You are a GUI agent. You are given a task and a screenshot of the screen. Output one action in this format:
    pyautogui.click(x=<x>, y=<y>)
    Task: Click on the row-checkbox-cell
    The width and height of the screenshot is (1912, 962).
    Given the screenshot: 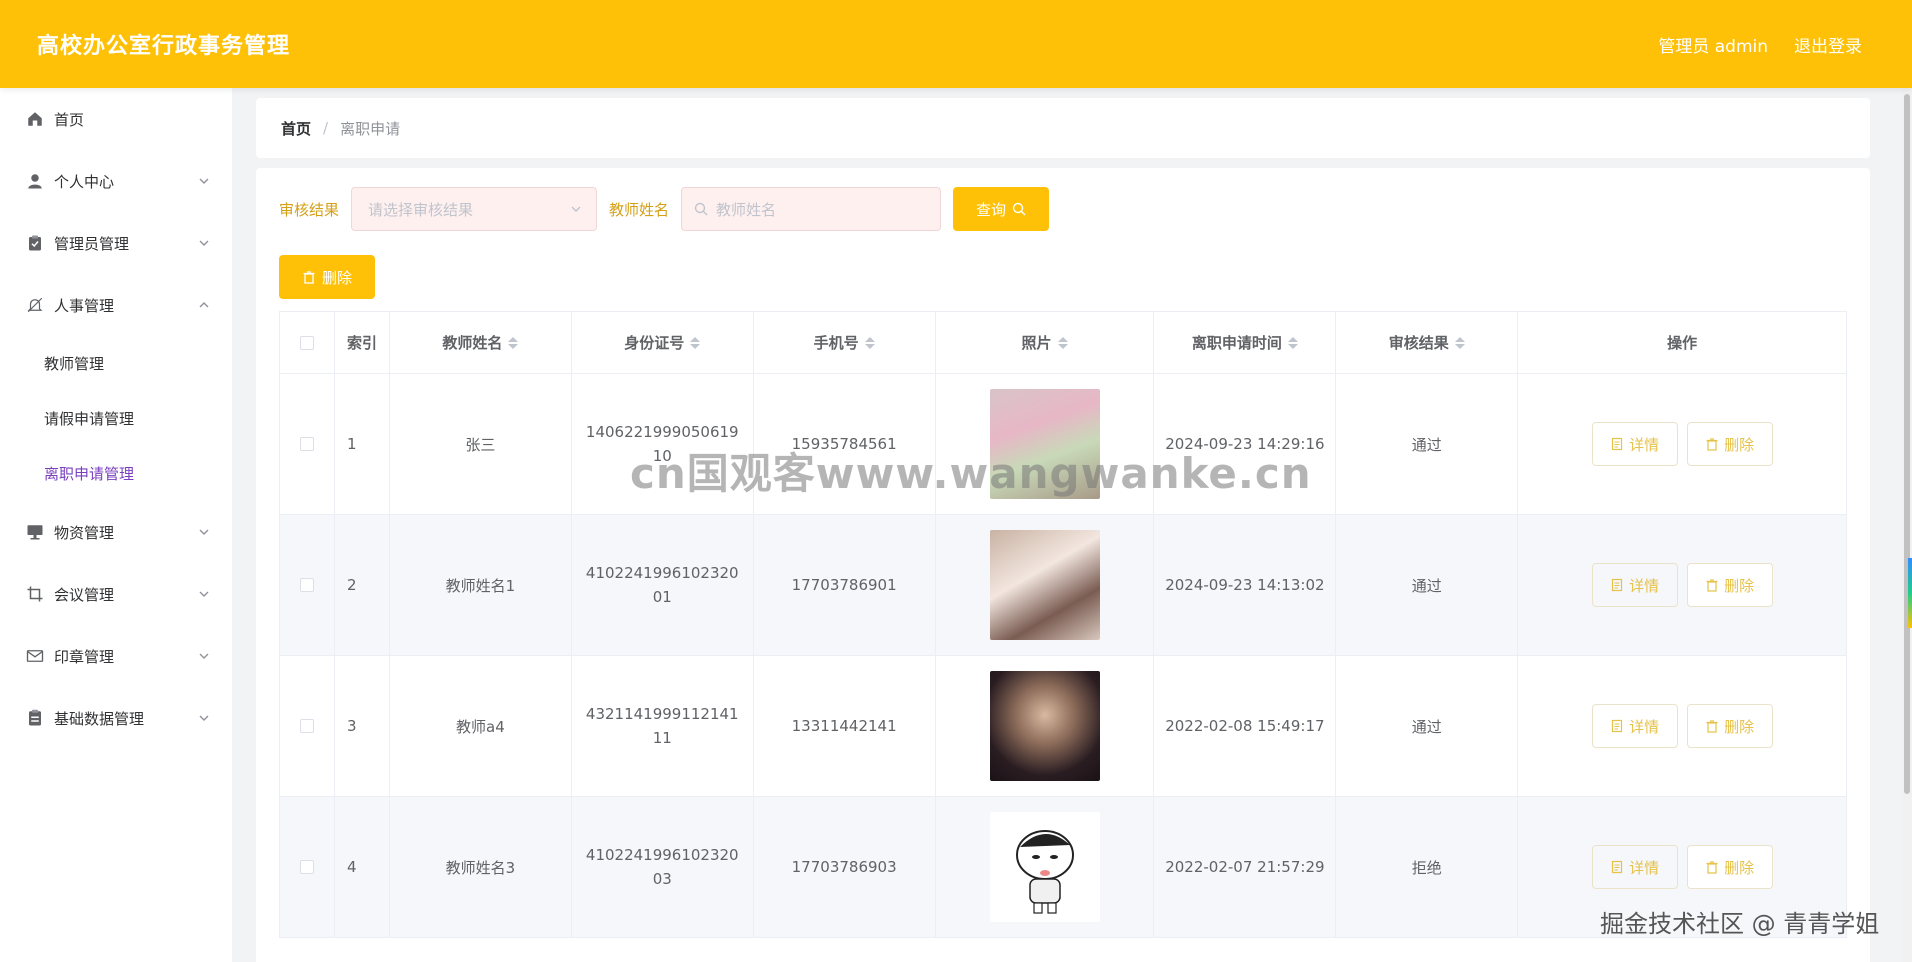 What is the action you would take?
    pyautogui.click(x=307, y=726)
    